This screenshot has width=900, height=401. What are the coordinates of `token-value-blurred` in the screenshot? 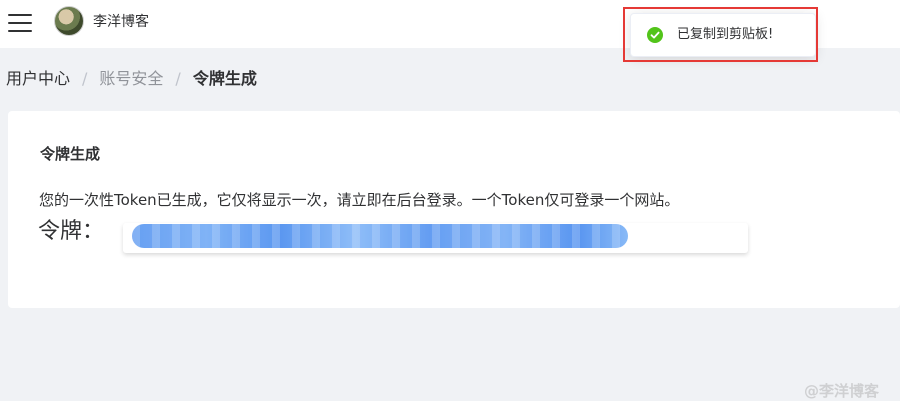 It's located at (380, 236).